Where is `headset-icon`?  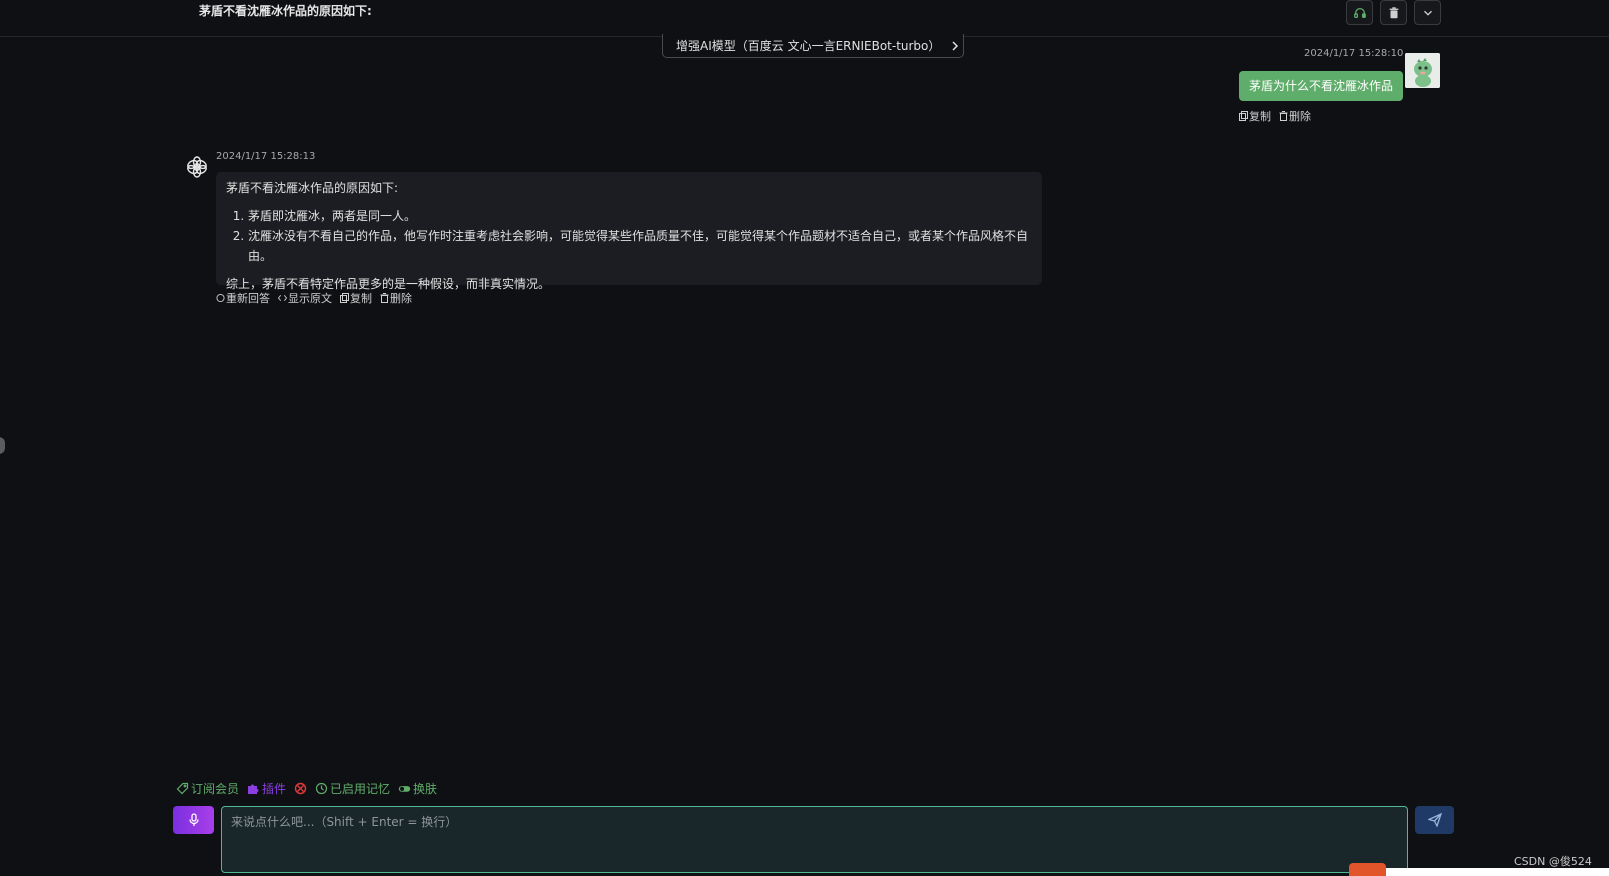 headset-icon is located at coordinates (1359, 12).